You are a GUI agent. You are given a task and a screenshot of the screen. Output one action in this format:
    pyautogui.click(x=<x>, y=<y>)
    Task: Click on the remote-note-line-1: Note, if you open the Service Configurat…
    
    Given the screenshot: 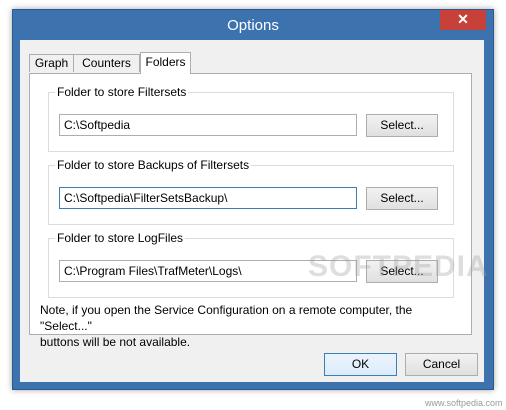 What is the action you would take?
    pyautogui.click(x=226, y=318)
    